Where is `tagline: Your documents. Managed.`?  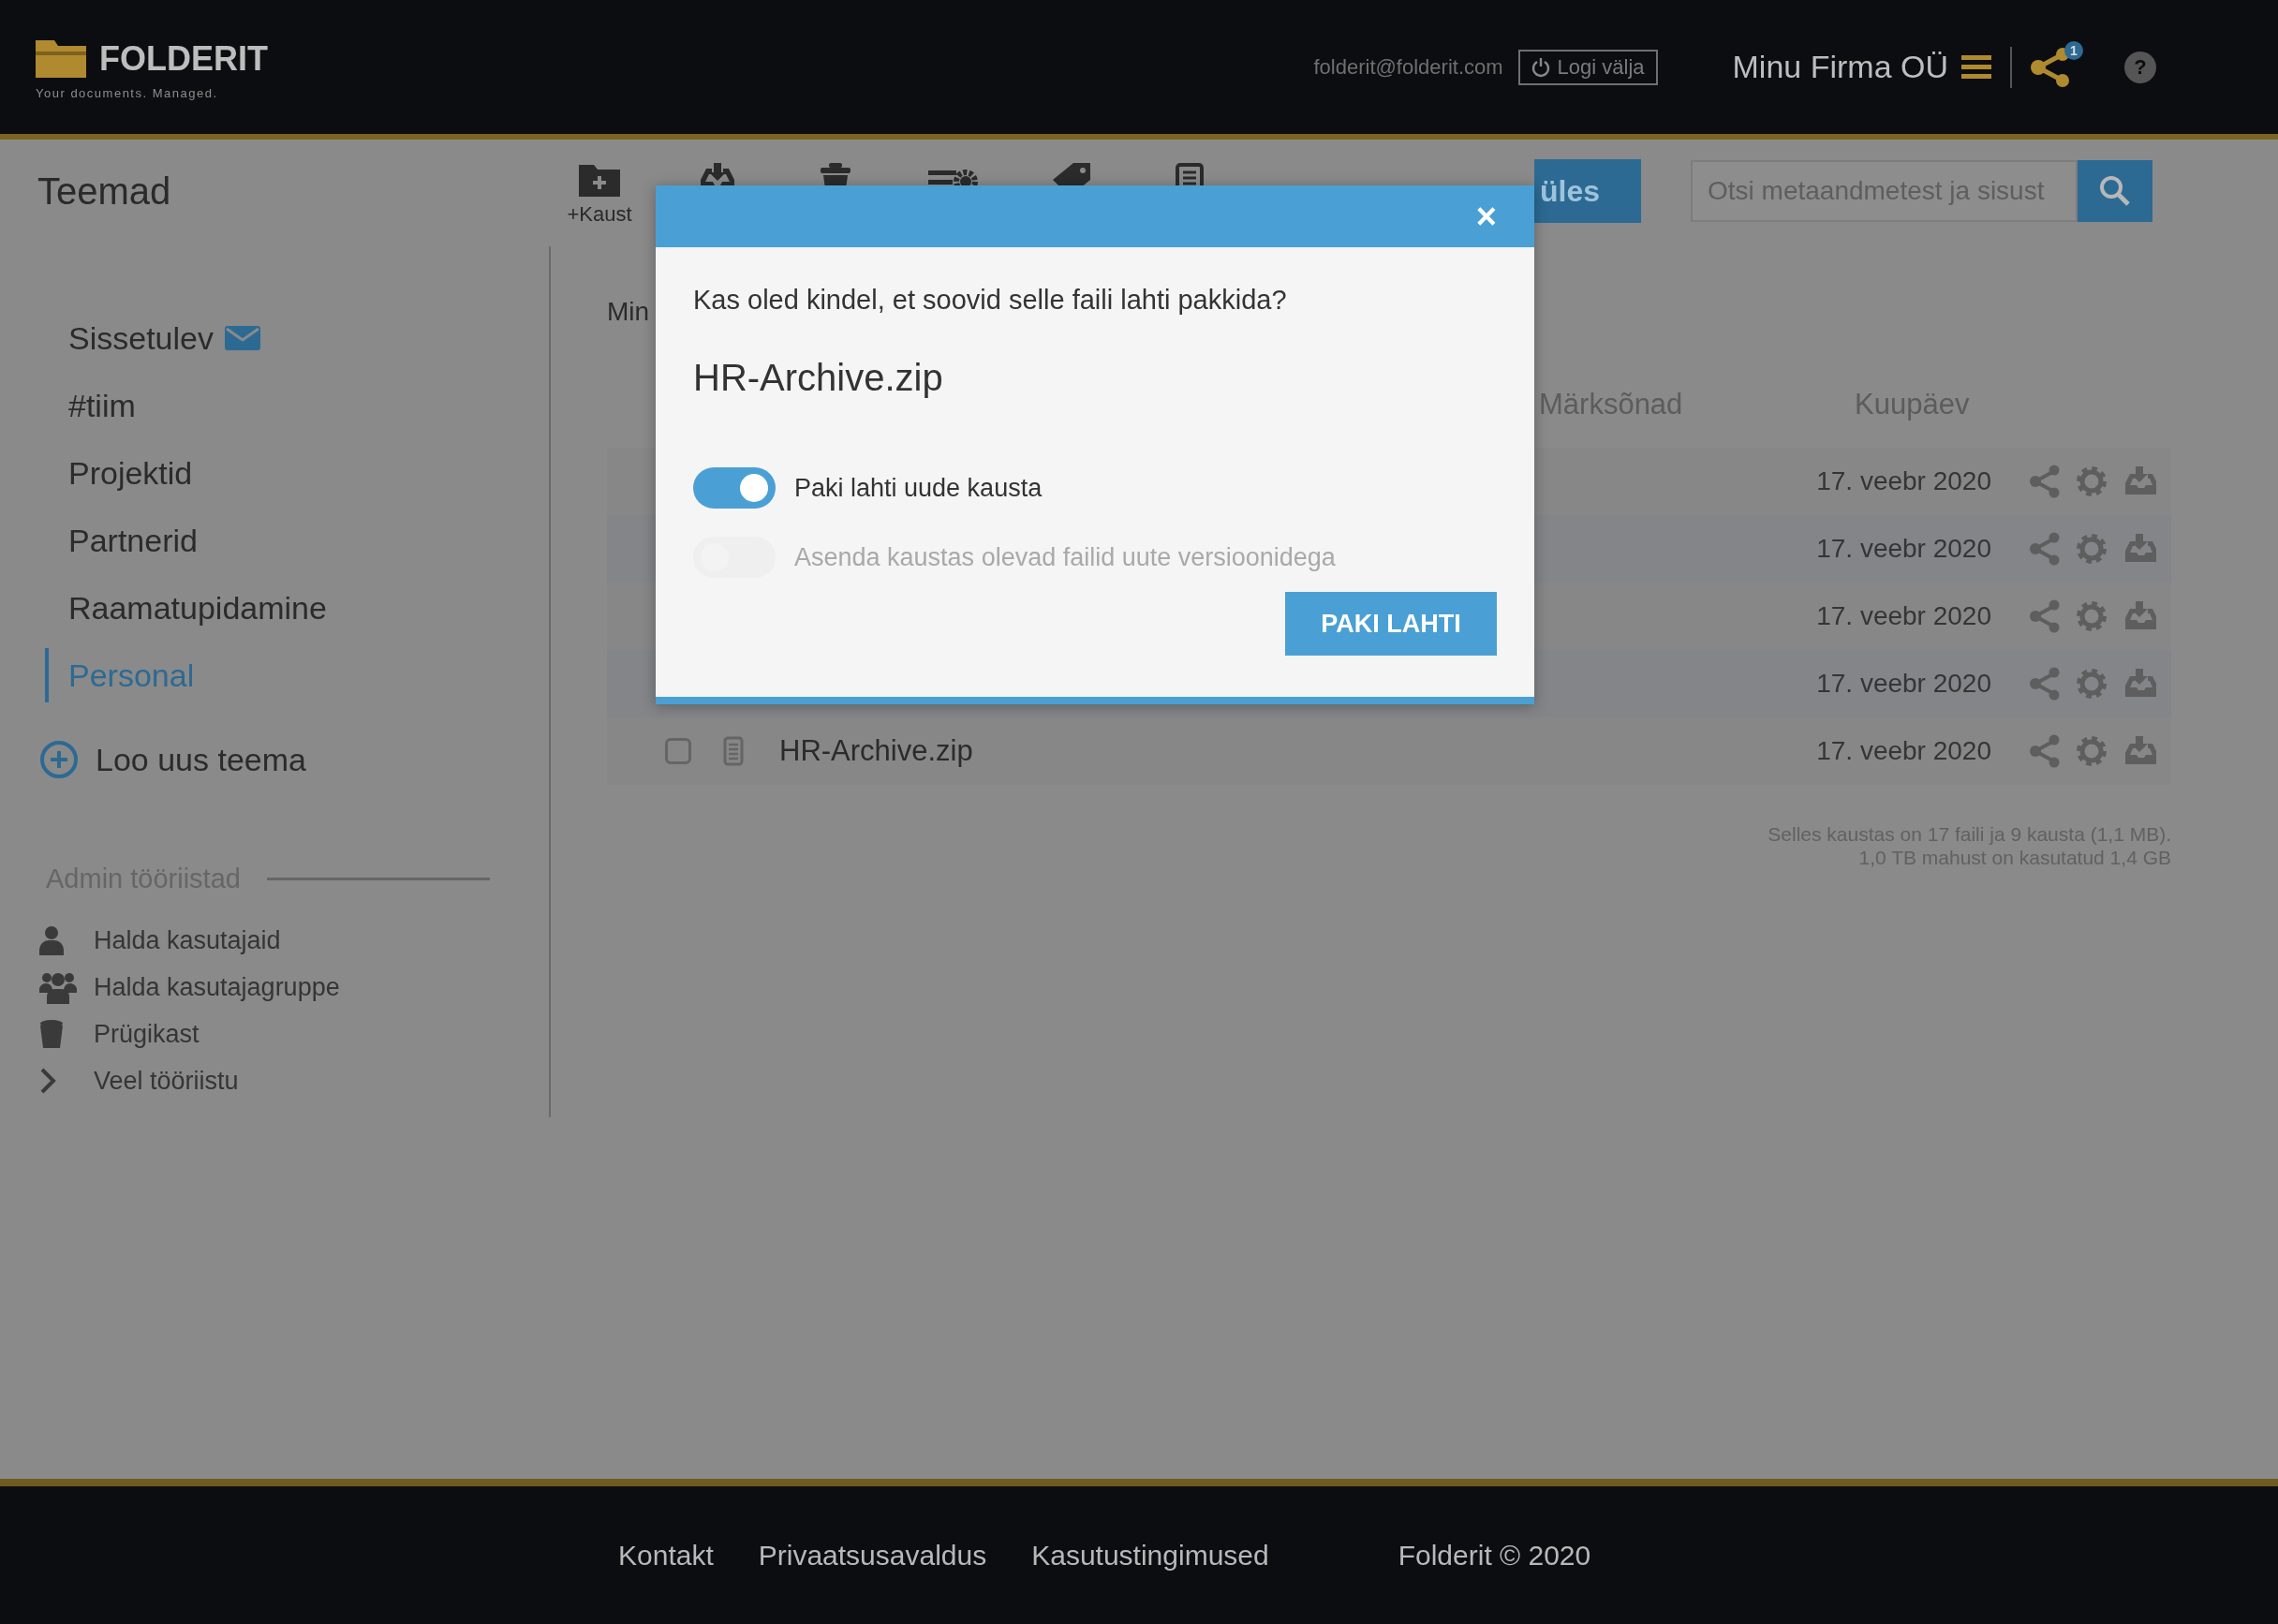 tagline: Your documents. Managed. is located at coordinates (127, 93).